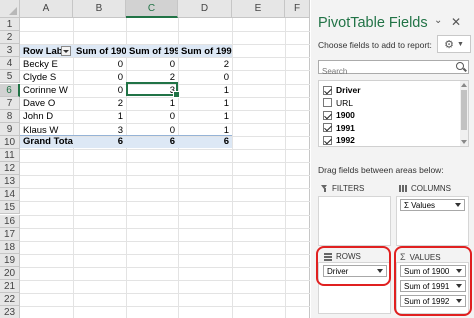  Describe the element at coordinates (297, 9) in the screenshot. I see `column-header-f: F` at that location.